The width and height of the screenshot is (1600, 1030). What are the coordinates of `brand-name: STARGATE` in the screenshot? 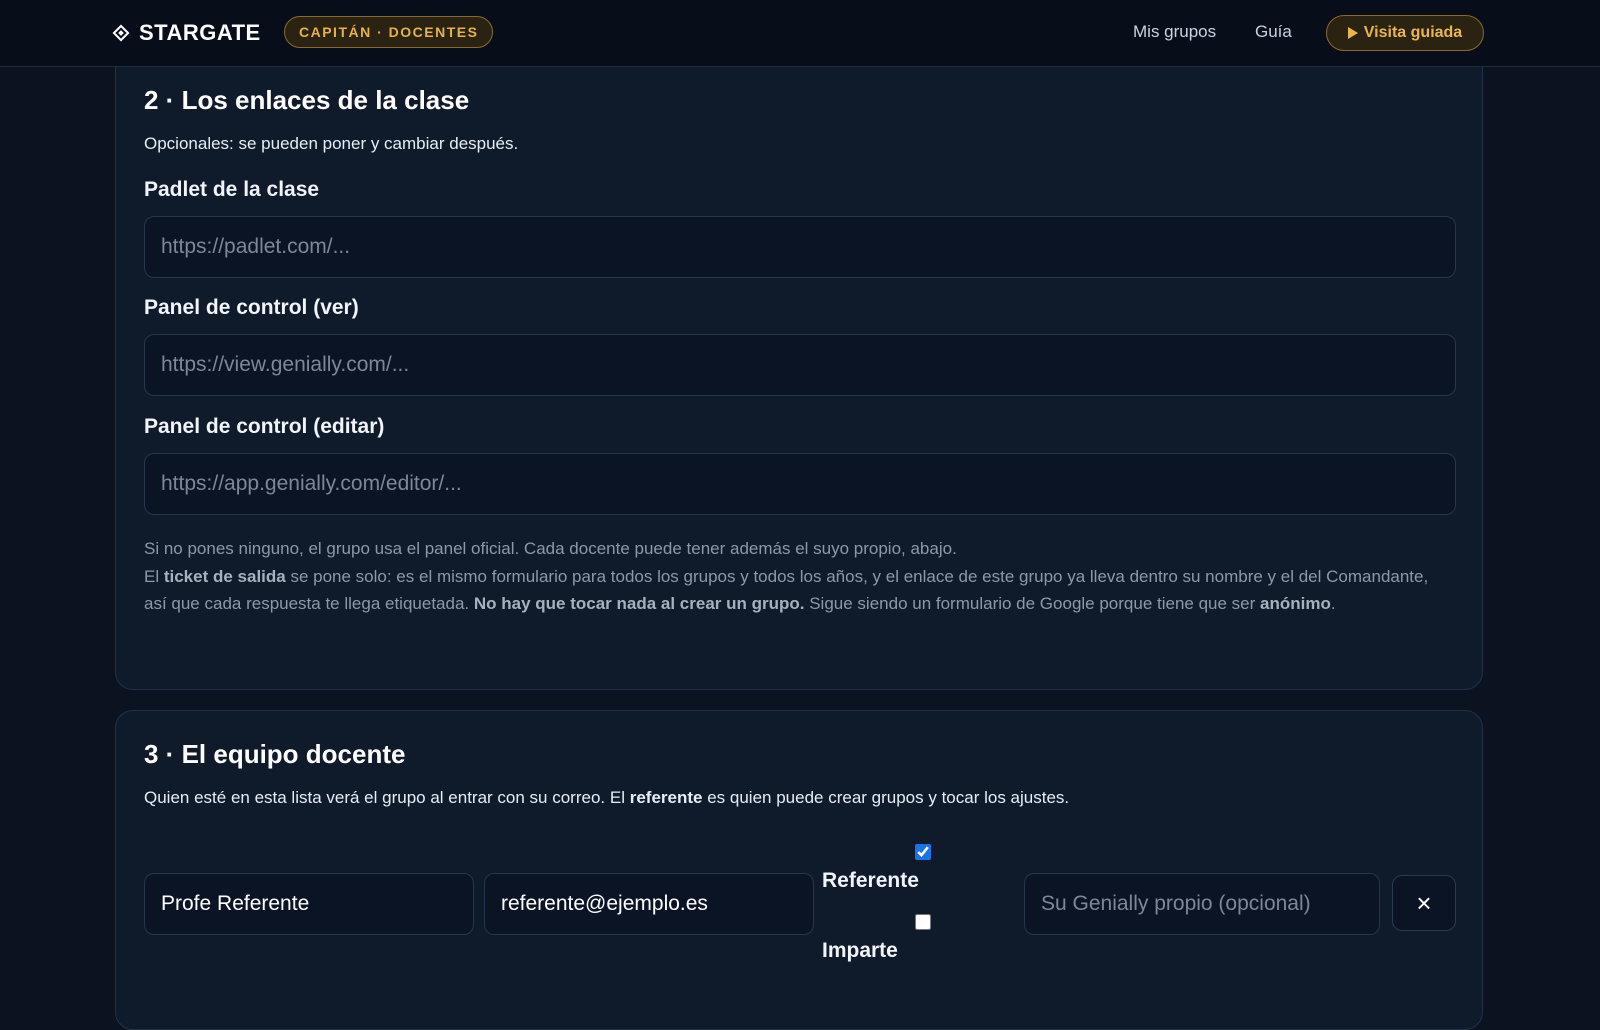 It's located at (200, 32).